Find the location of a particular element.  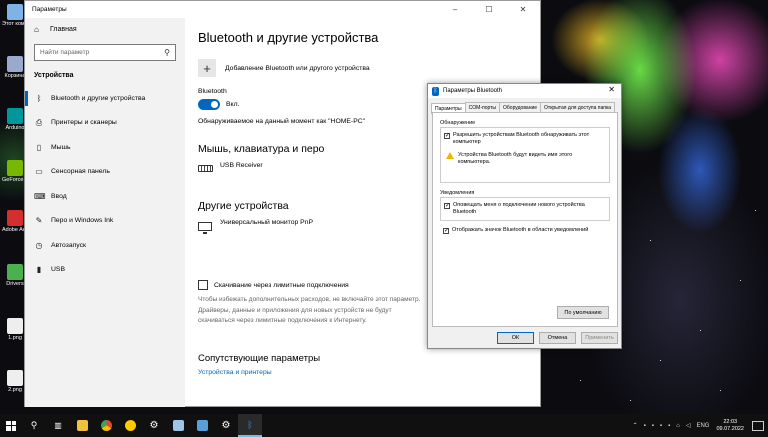

dialog-titlebar: ᛒ Параметры Bluetooth ✕ is located at coordinates (524, 91).